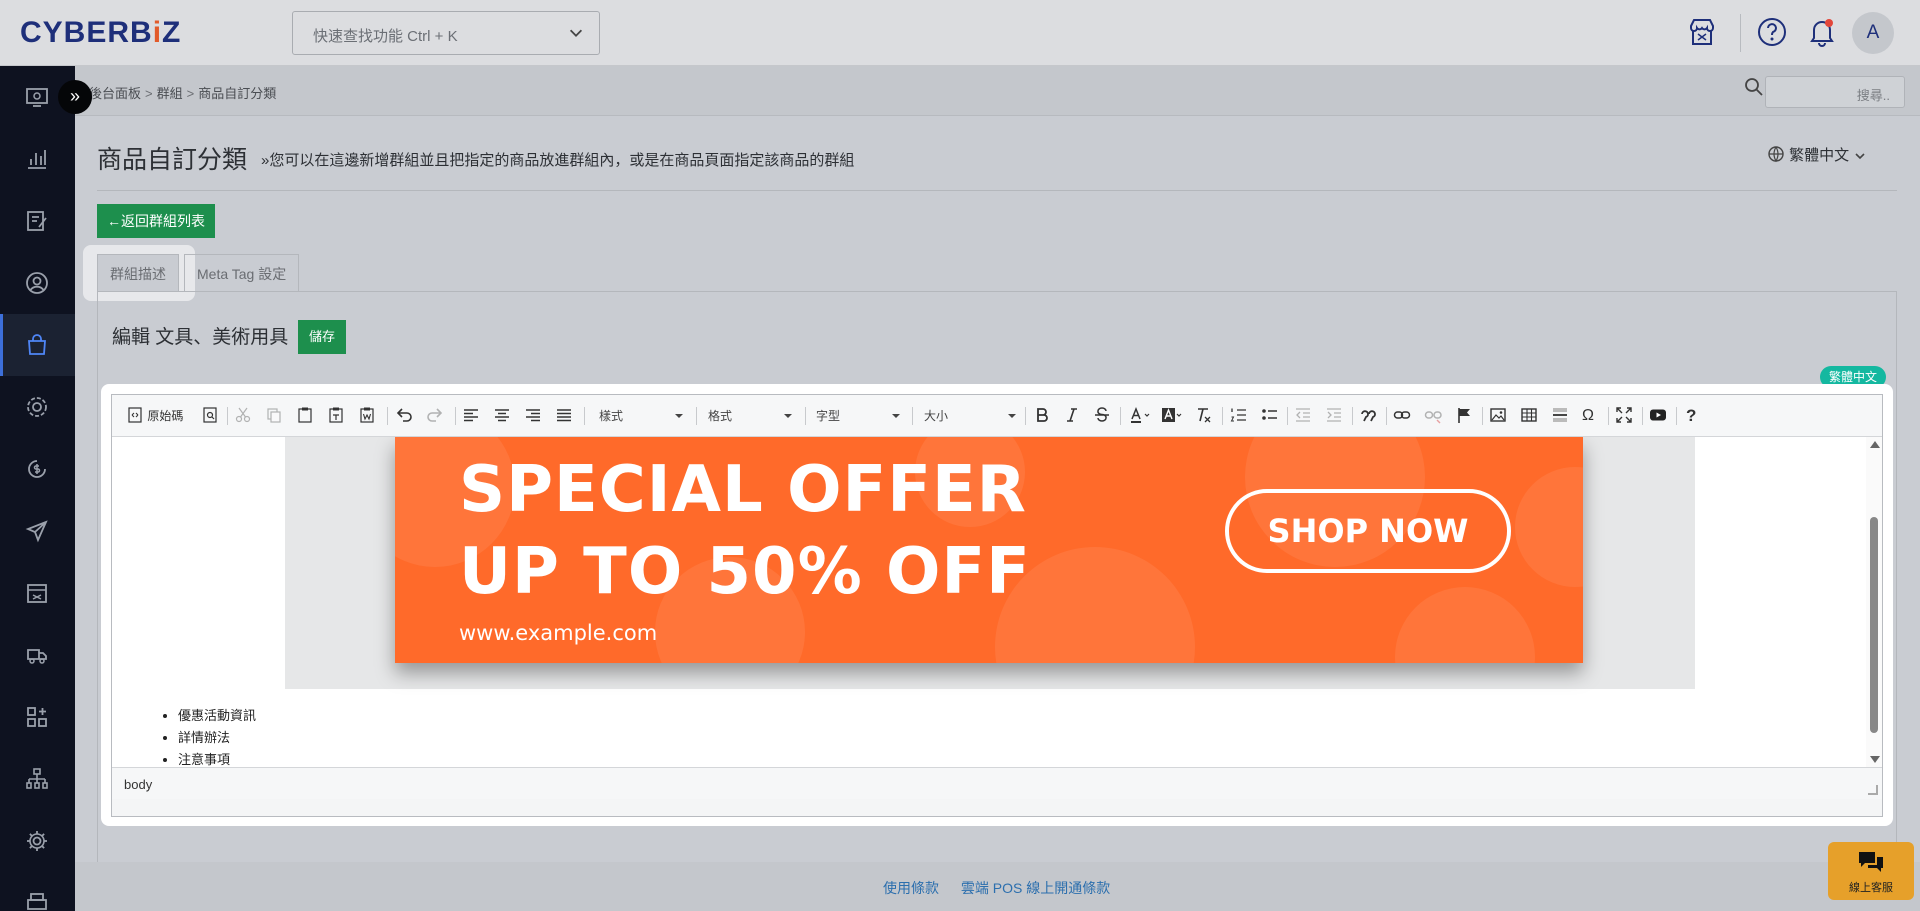 Image resolution: width=1920 pixels, height=911 pixels. I want to click on unlink-button, so click(1433, 416).